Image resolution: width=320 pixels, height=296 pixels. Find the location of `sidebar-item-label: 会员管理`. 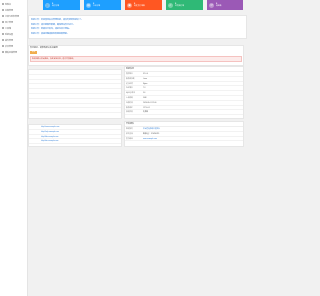

sidebar-item-label: 会员管理 is located at coordinates (9, 46).